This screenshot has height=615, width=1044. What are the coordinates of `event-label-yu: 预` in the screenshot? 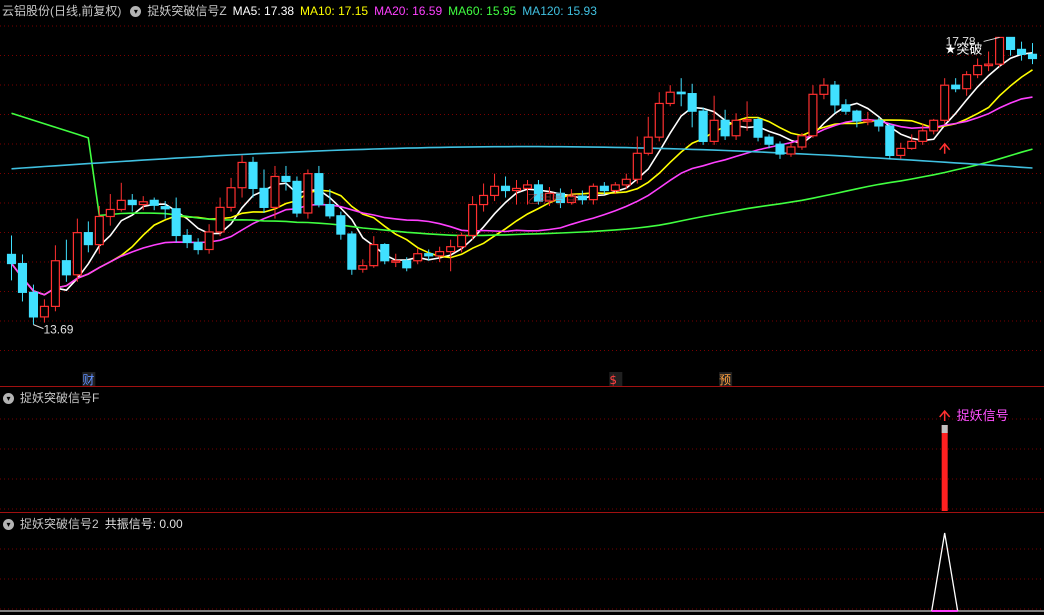 It's located at (725, 379).